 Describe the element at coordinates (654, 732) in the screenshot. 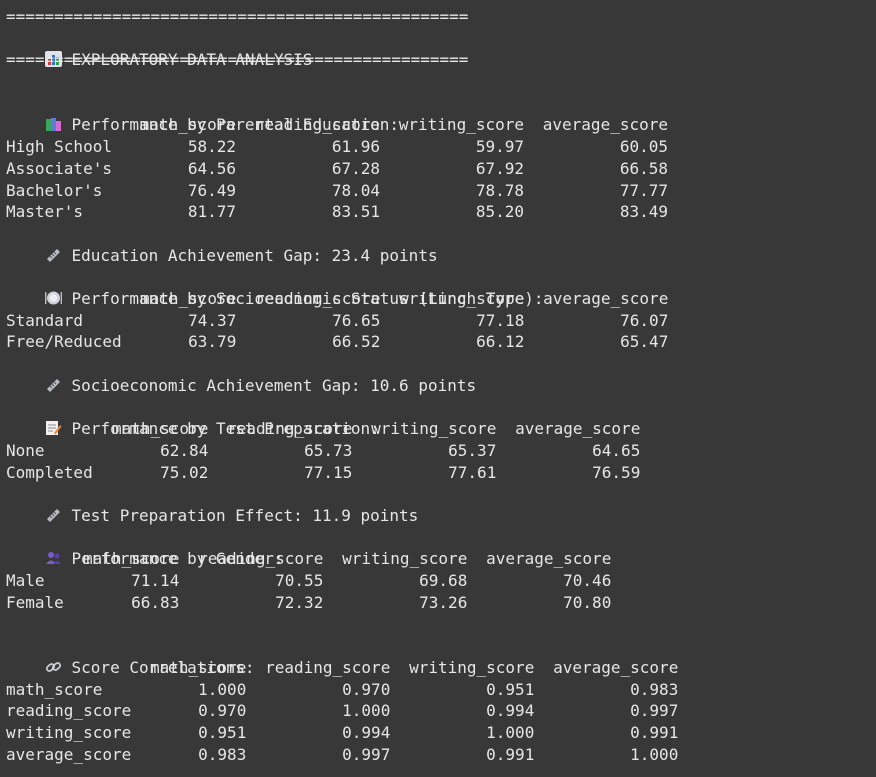

I see `cell: 0.991` at that location.